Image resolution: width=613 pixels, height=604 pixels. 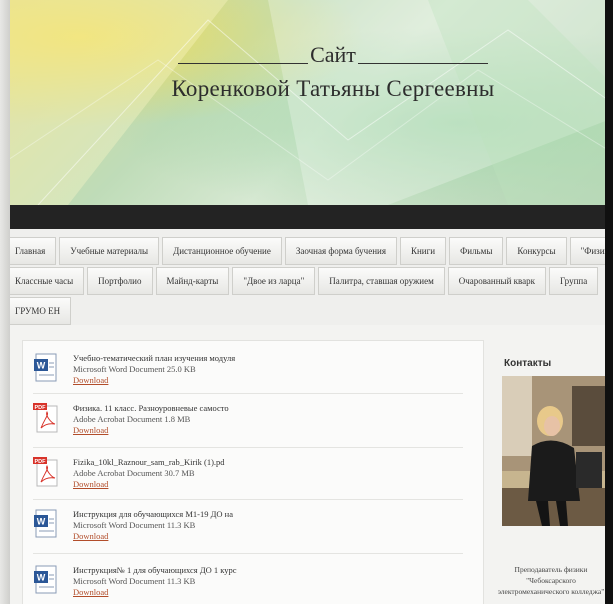 I want to click on file-name: Учебно-тематический план изучения модуля, so click(x=154, y=358).